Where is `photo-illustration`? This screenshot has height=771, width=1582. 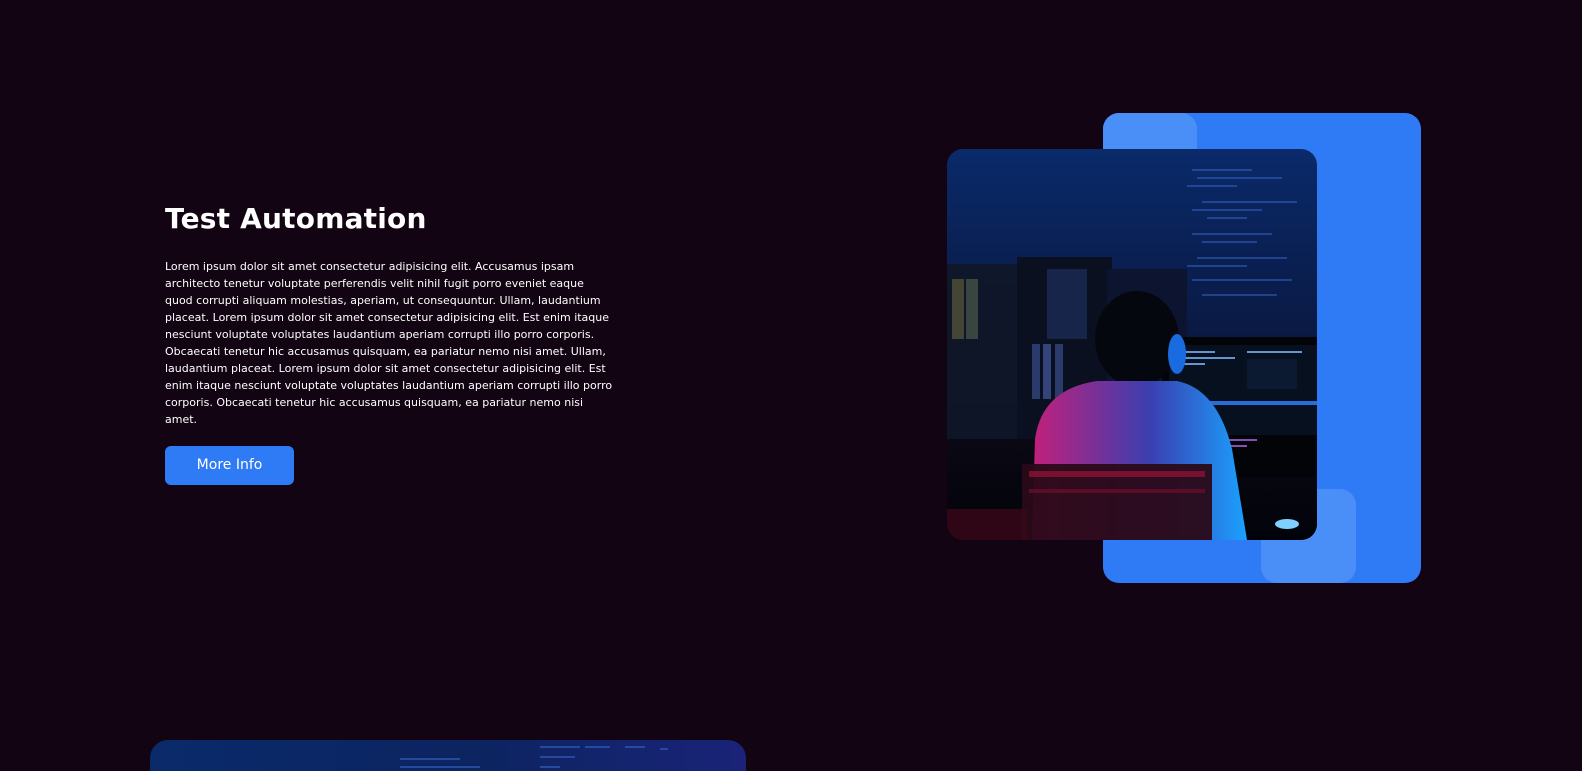
photo-illustration is located at coordinates (1132, 354).